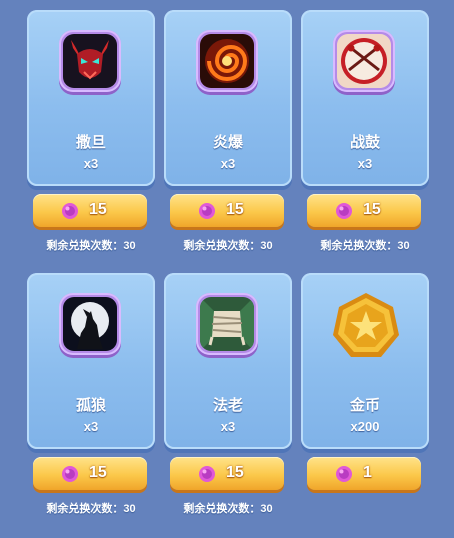 The height and width of the screenshot is (538, 454). I want to click on item-name: 撒旦, so click(90, 142).